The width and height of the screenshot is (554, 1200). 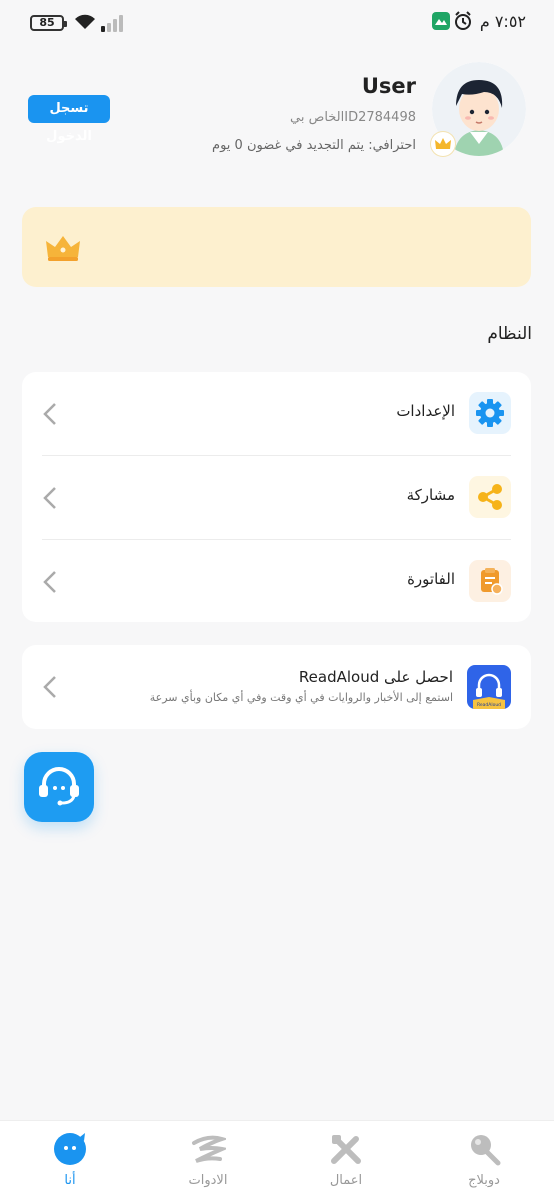 I want to click on vip-banner, so click(x=276, y=247).